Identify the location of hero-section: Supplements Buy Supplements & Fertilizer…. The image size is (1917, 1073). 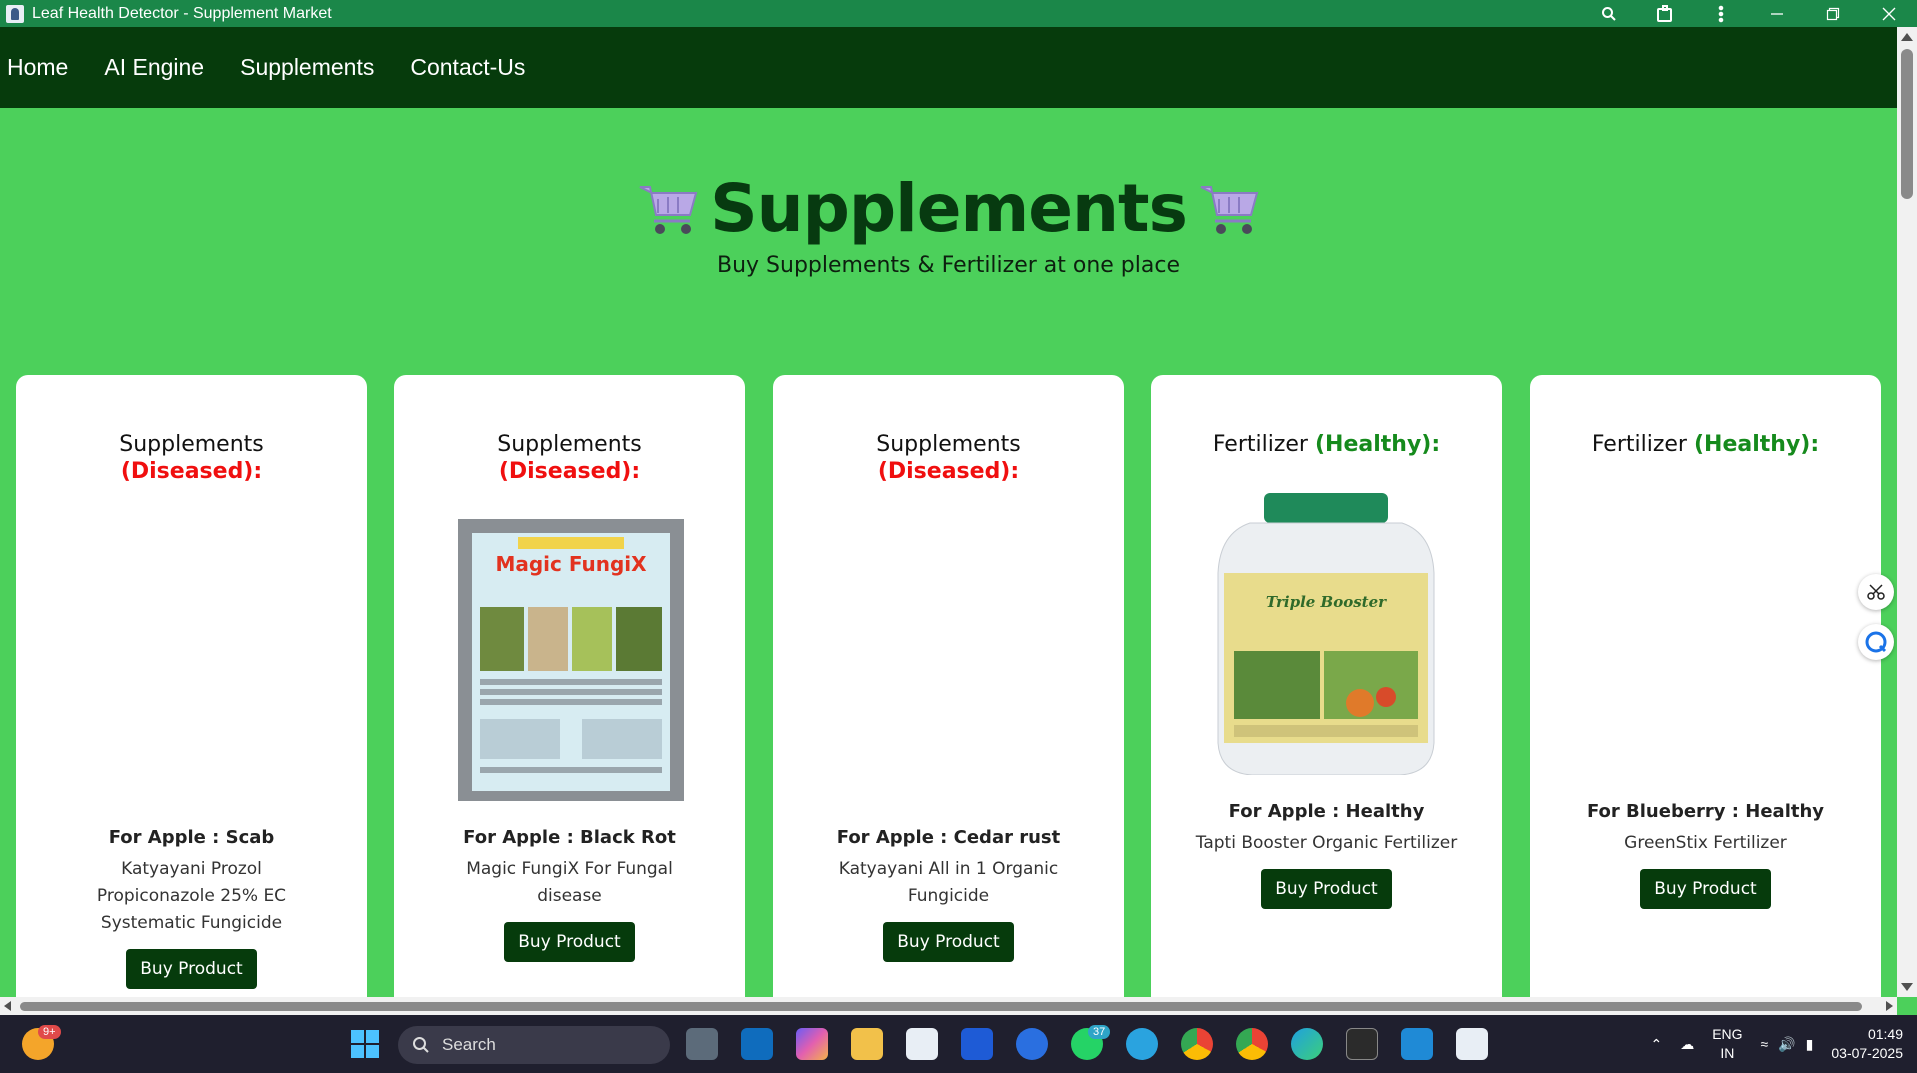
(948, 224).